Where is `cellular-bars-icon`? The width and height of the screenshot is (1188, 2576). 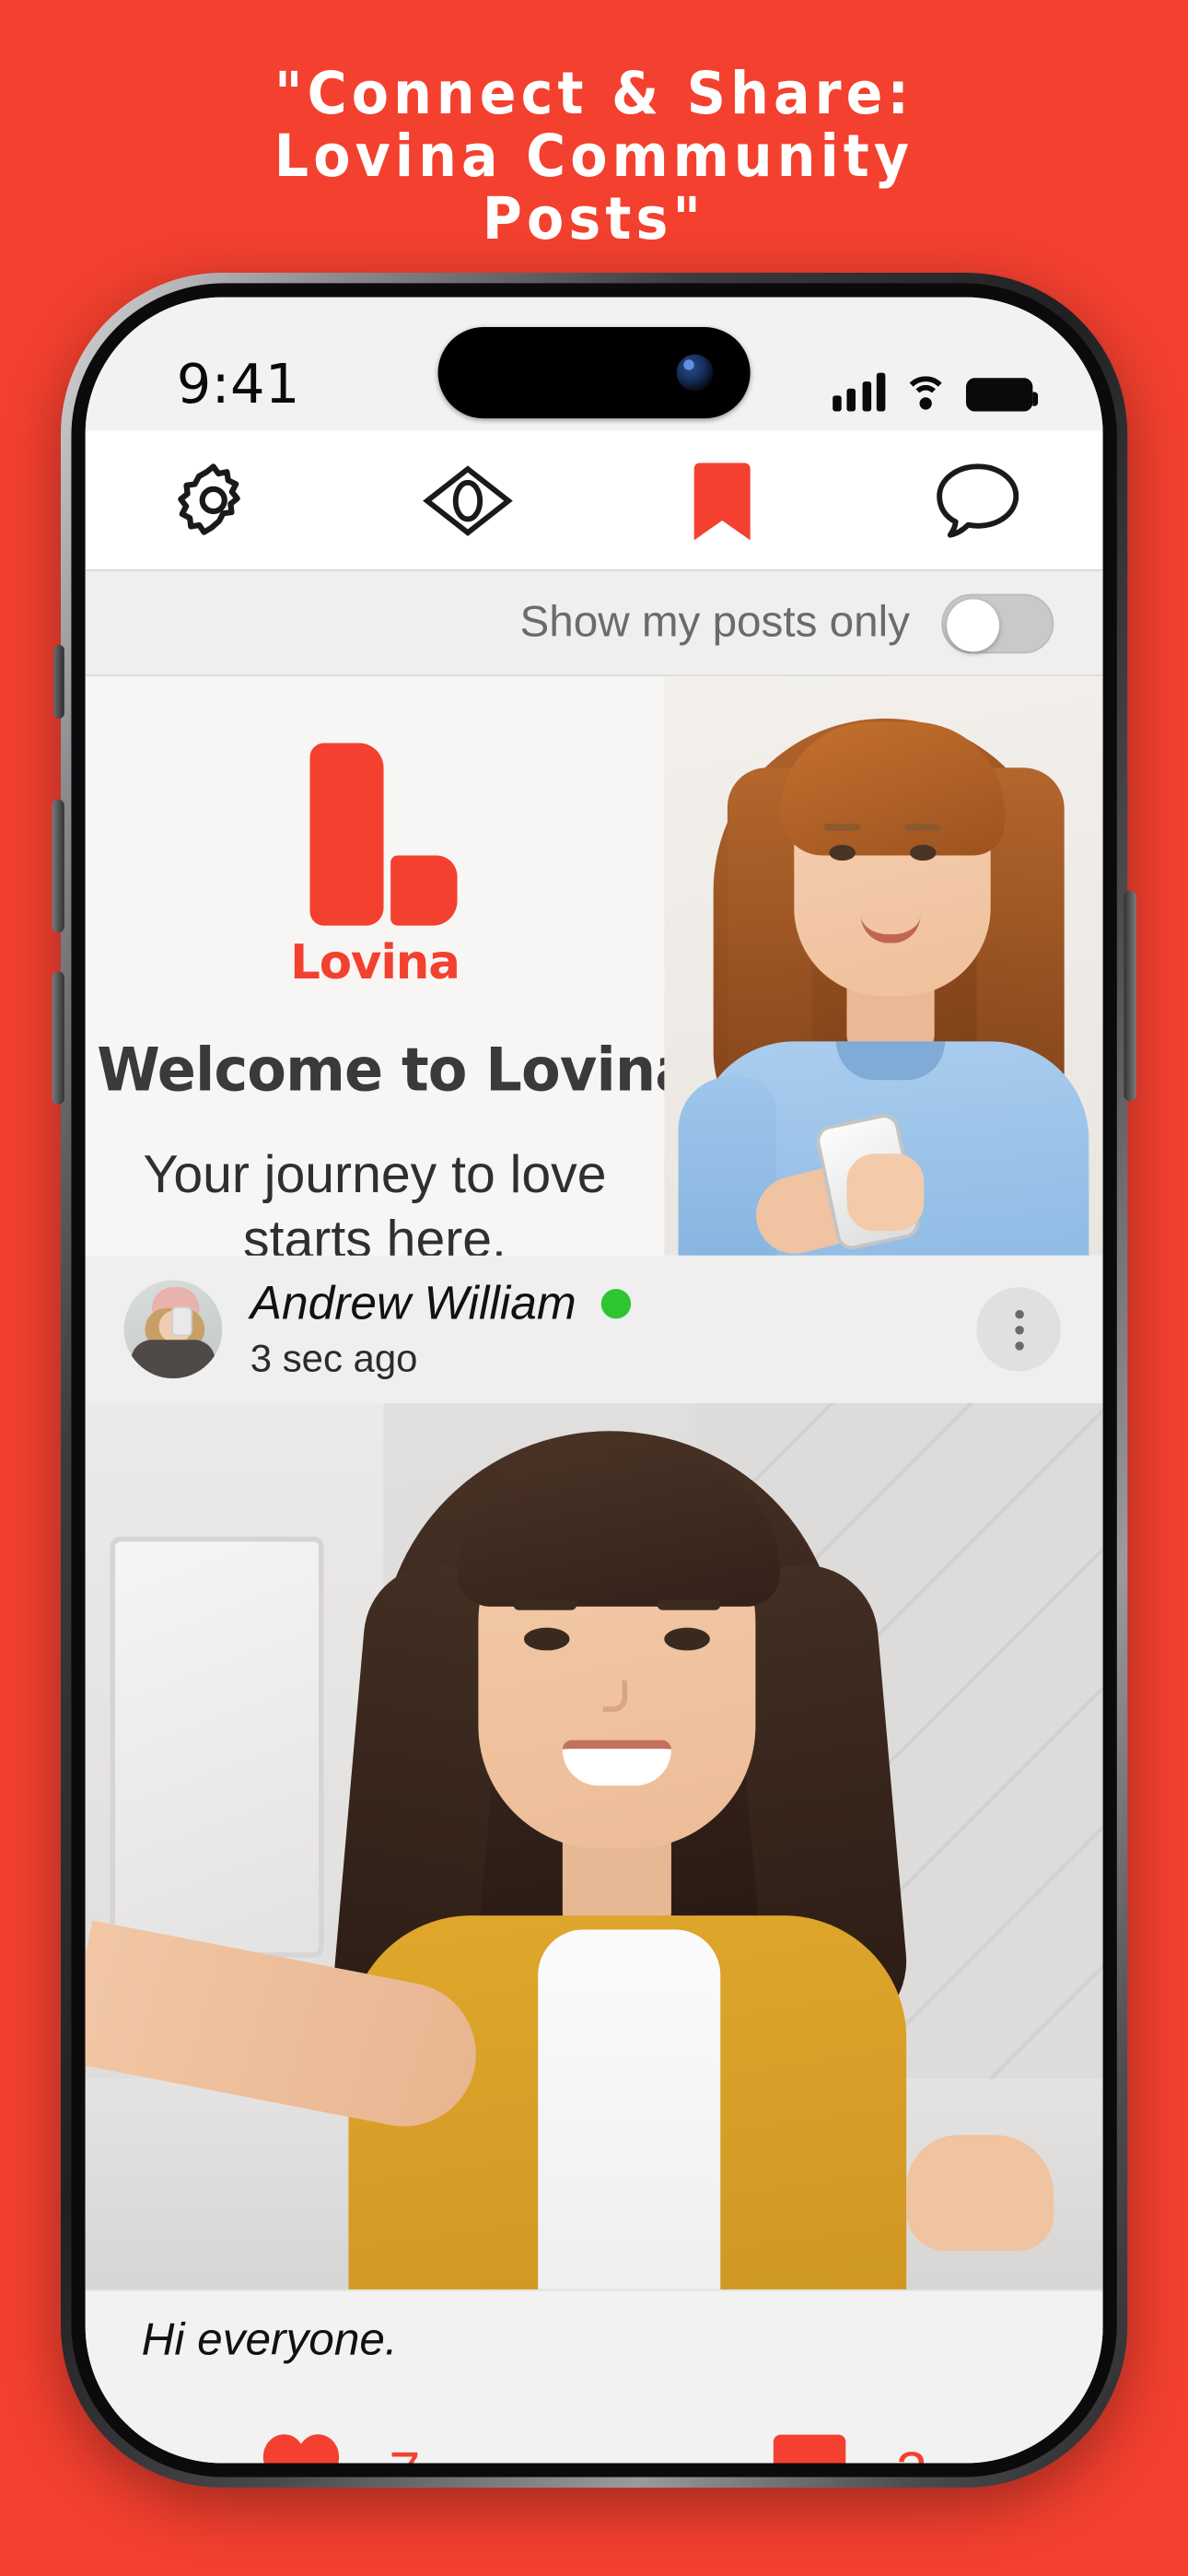
cellular-bars-icon is located at coordinates (859, 392).